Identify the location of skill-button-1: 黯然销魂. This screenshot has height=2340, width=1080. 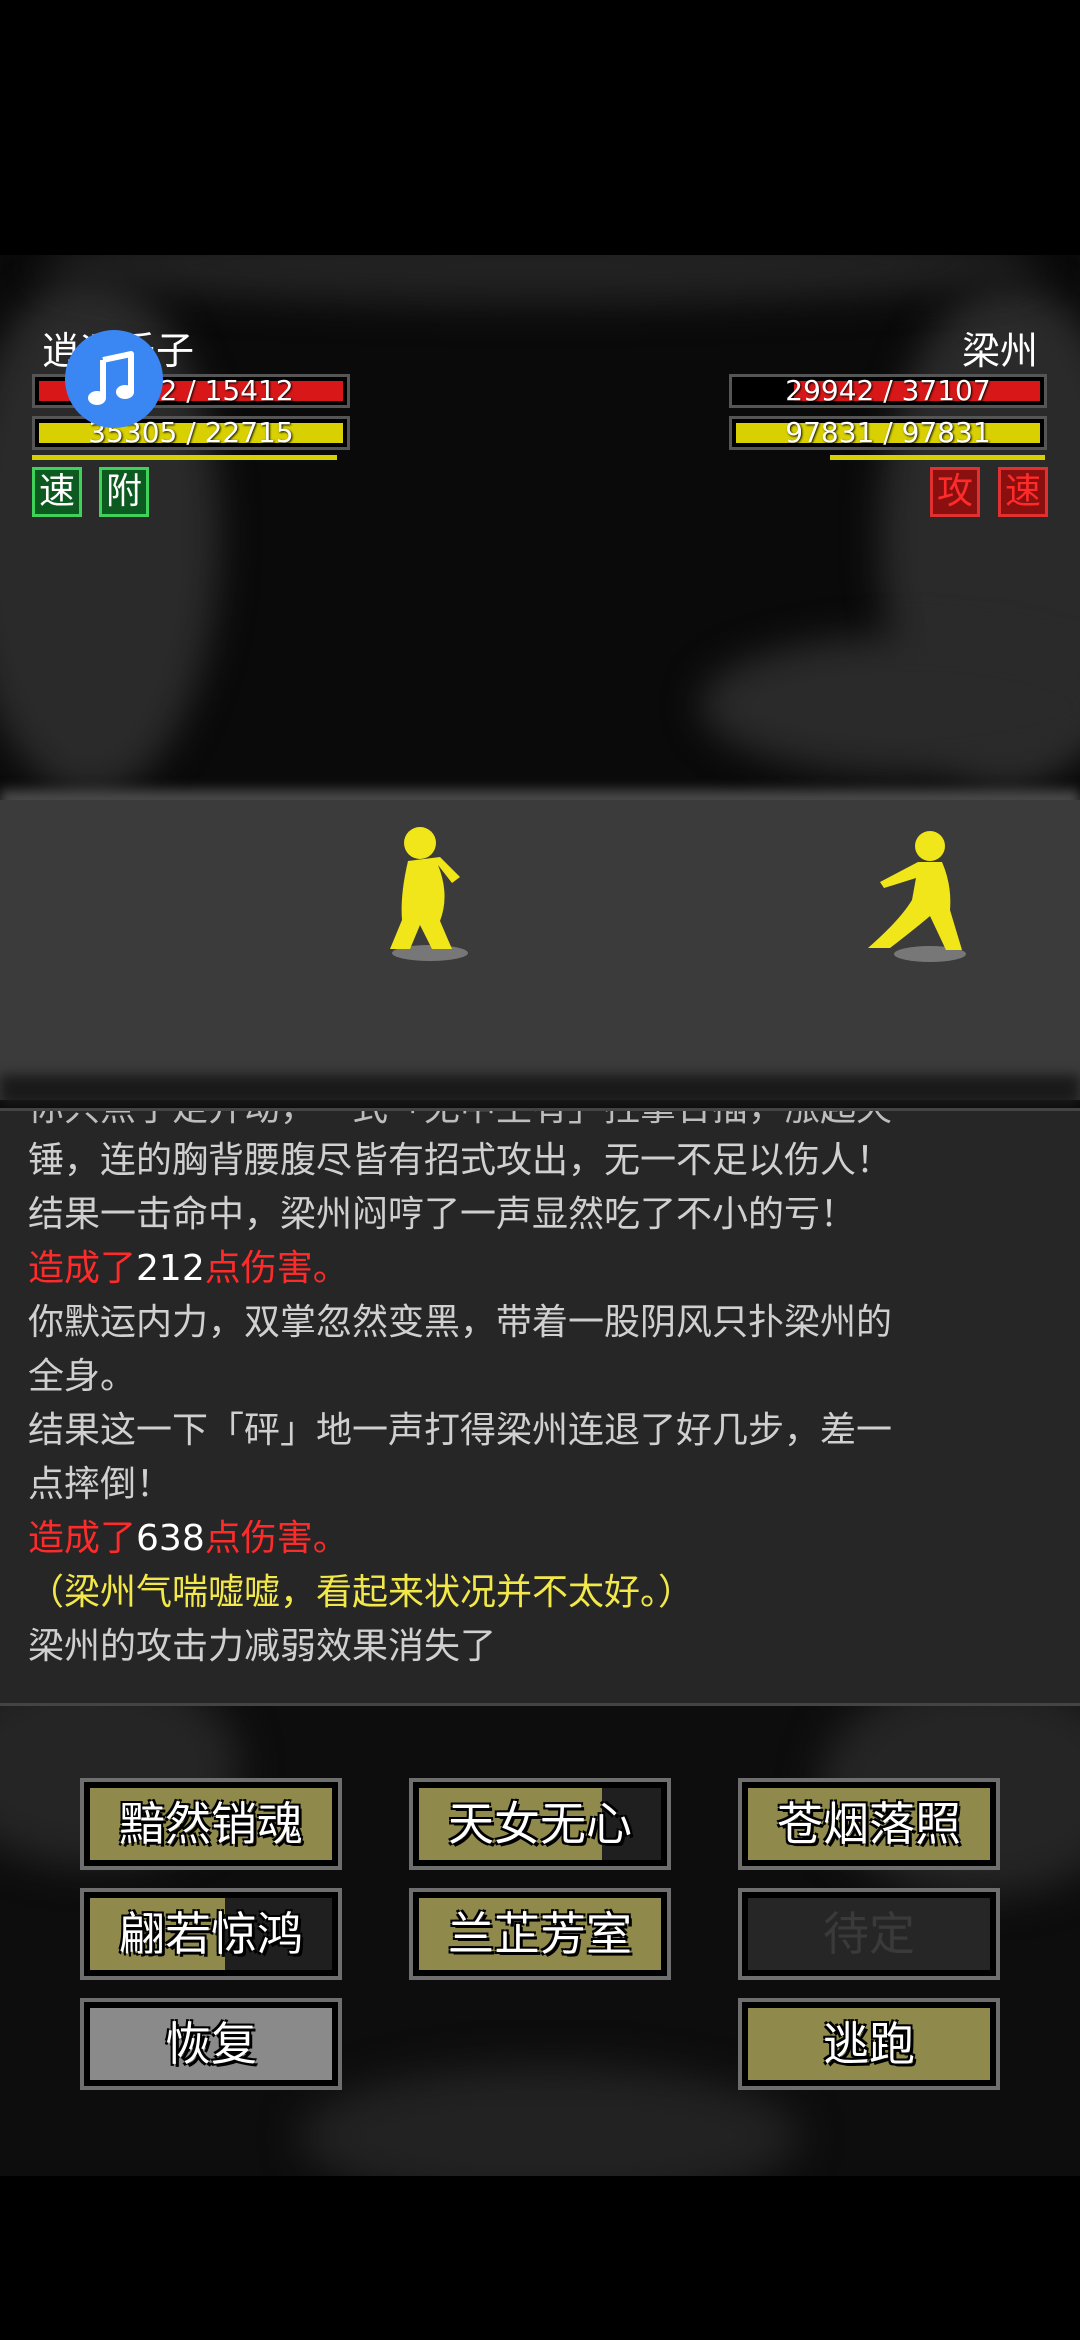
(211, 1824).